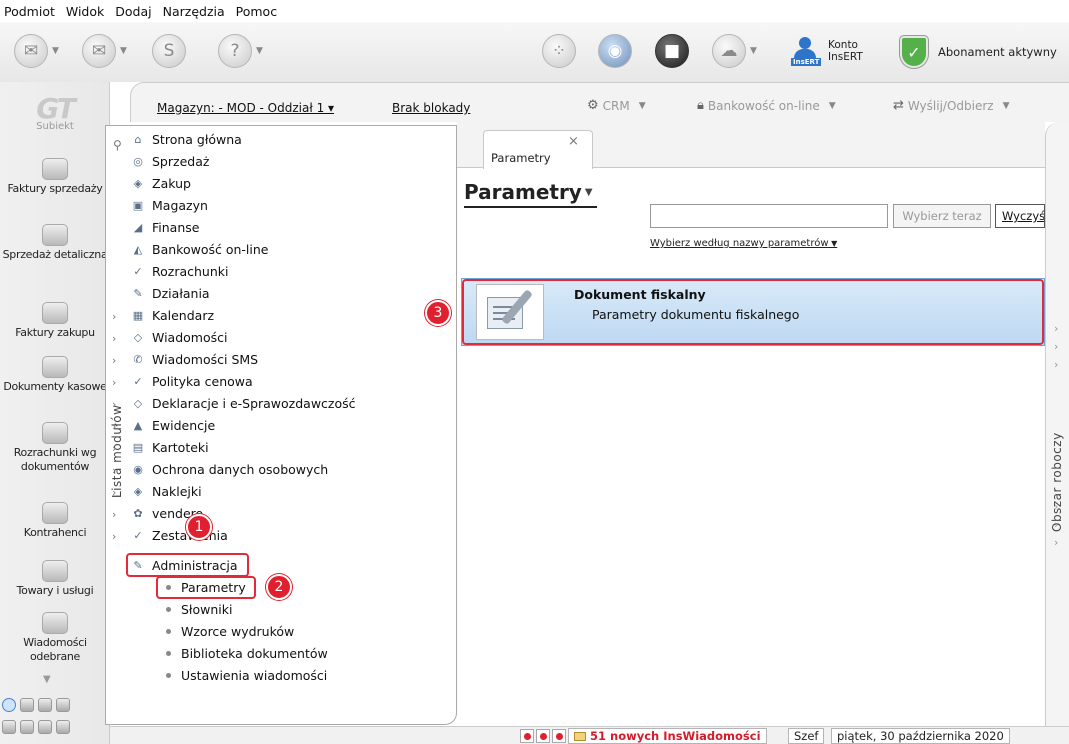 Image resolution: width=1069 pixels, height=744 pixels. Describe the element at coordinates (229, 469) in the screenshot. I see `module-ochrona-danych: ◉ Ochrona danych osobowych` at that location.